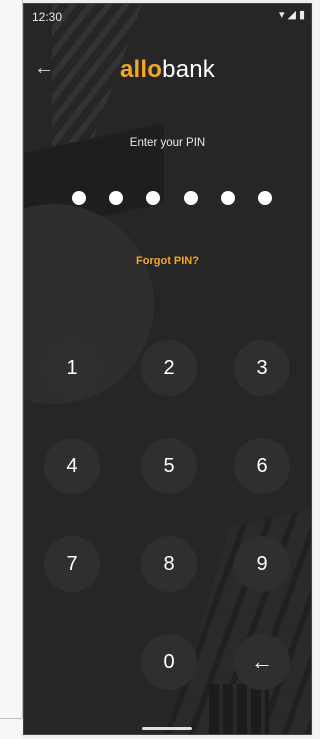 The height and width of the screenshot is (739, 320). What do you see at coordinates (262, 564) in the screenshot?
I see `key-9: 9` at bounding box center [262, 564].